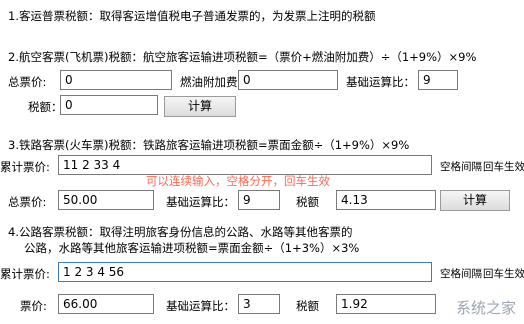  I want to click on road-enter-label: 回车生效, so click(503, 274).